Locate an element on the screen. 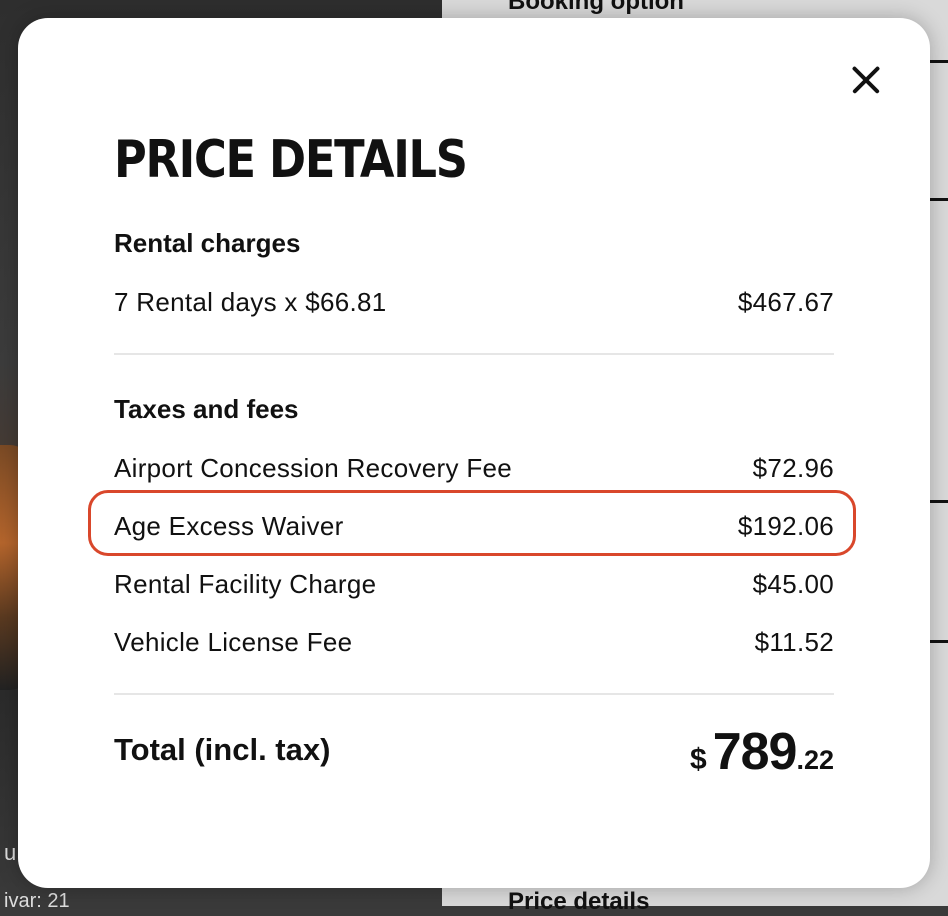 The image size is (948, 916). price-row-rental-facility: Rental Facility Charge $45.00 is located at coordinates (474, 584).